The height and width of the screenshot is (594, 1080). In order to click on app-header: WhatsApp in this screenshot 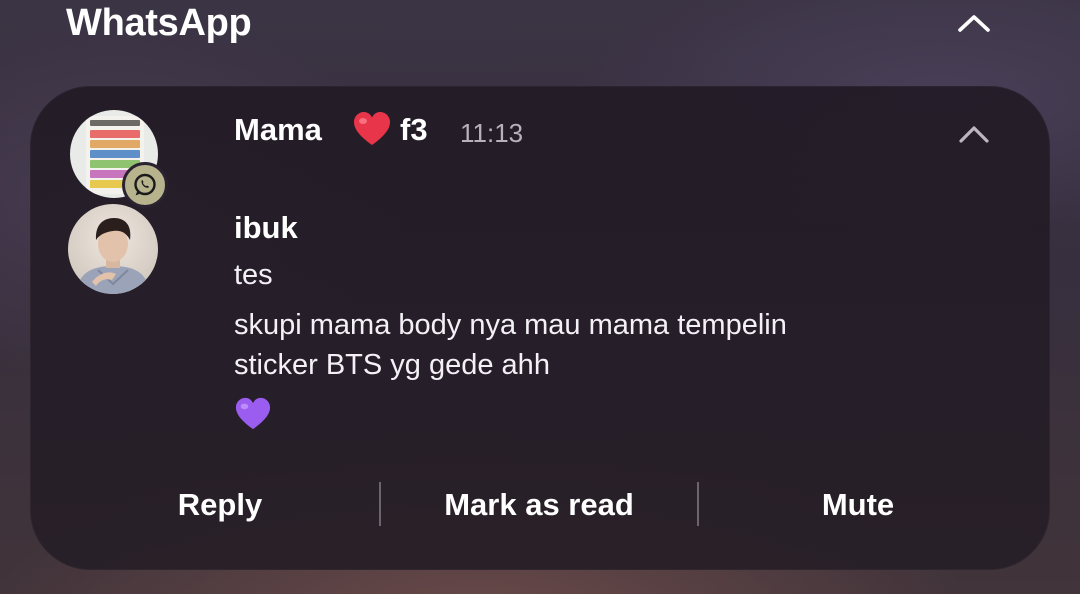, I will do `click(540, 25)`.